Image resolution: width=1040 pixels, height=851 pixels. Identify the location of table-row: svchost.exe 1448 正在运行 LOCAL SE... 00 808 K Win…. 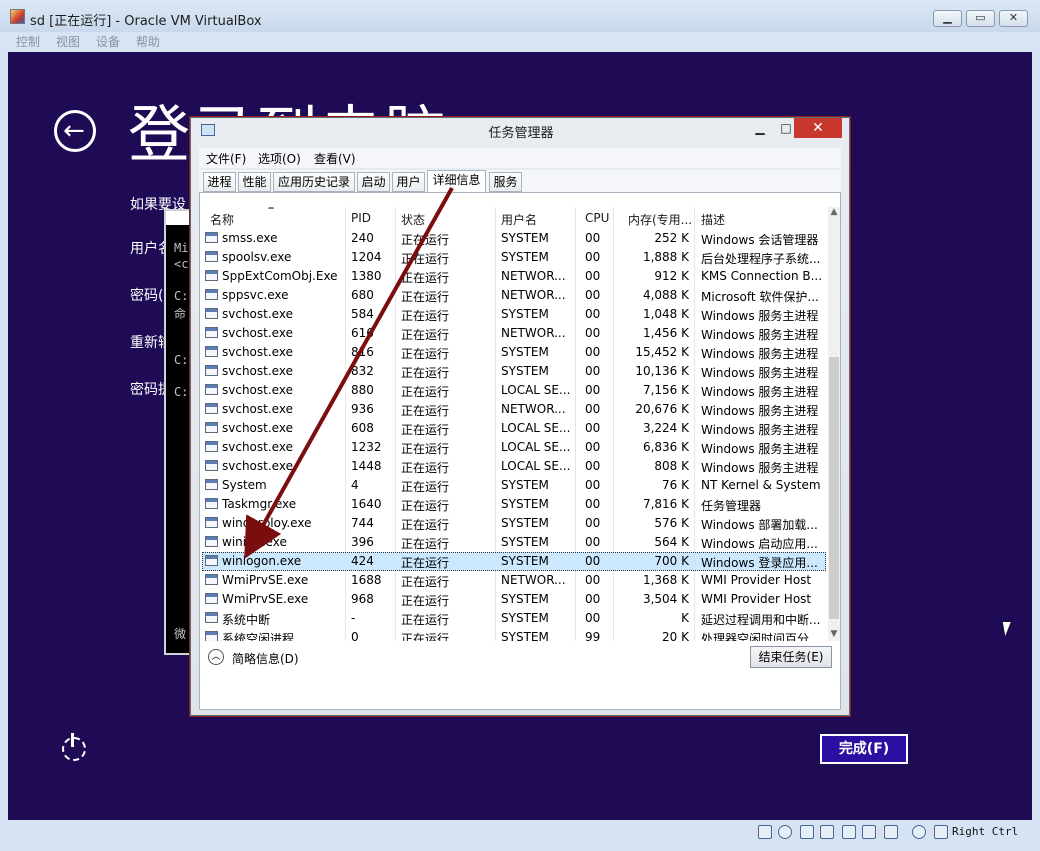
(514, 466).